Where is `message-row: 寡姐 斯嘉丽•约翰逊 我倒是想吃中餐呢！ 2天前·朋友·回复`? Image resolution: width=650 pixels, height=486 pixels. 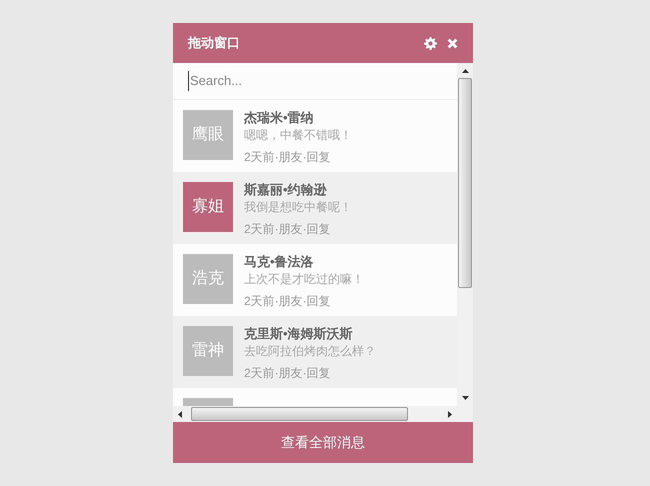
message-row: 寡姐 斯嘉丽•约翰逊 我倒是想吃中餐呢！ 2天前·朋友·回复 is located at coordinates (315, 208).